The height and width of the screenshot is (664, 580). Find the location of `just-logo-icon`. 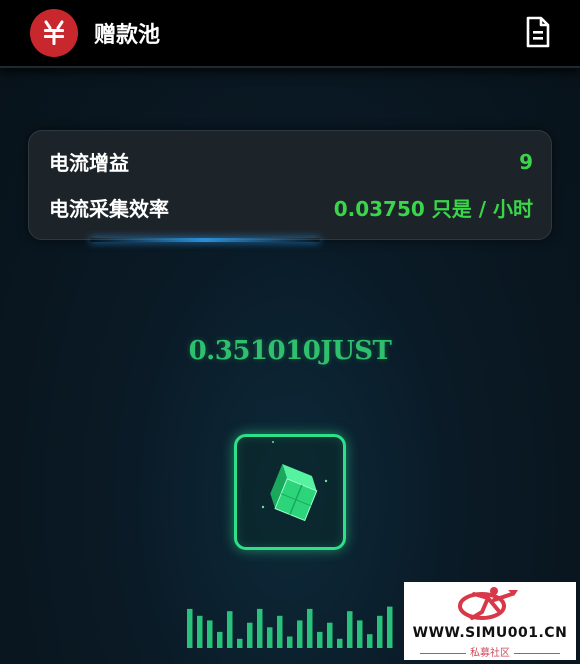

just-logo-icon is located at coordinates (54, 33).